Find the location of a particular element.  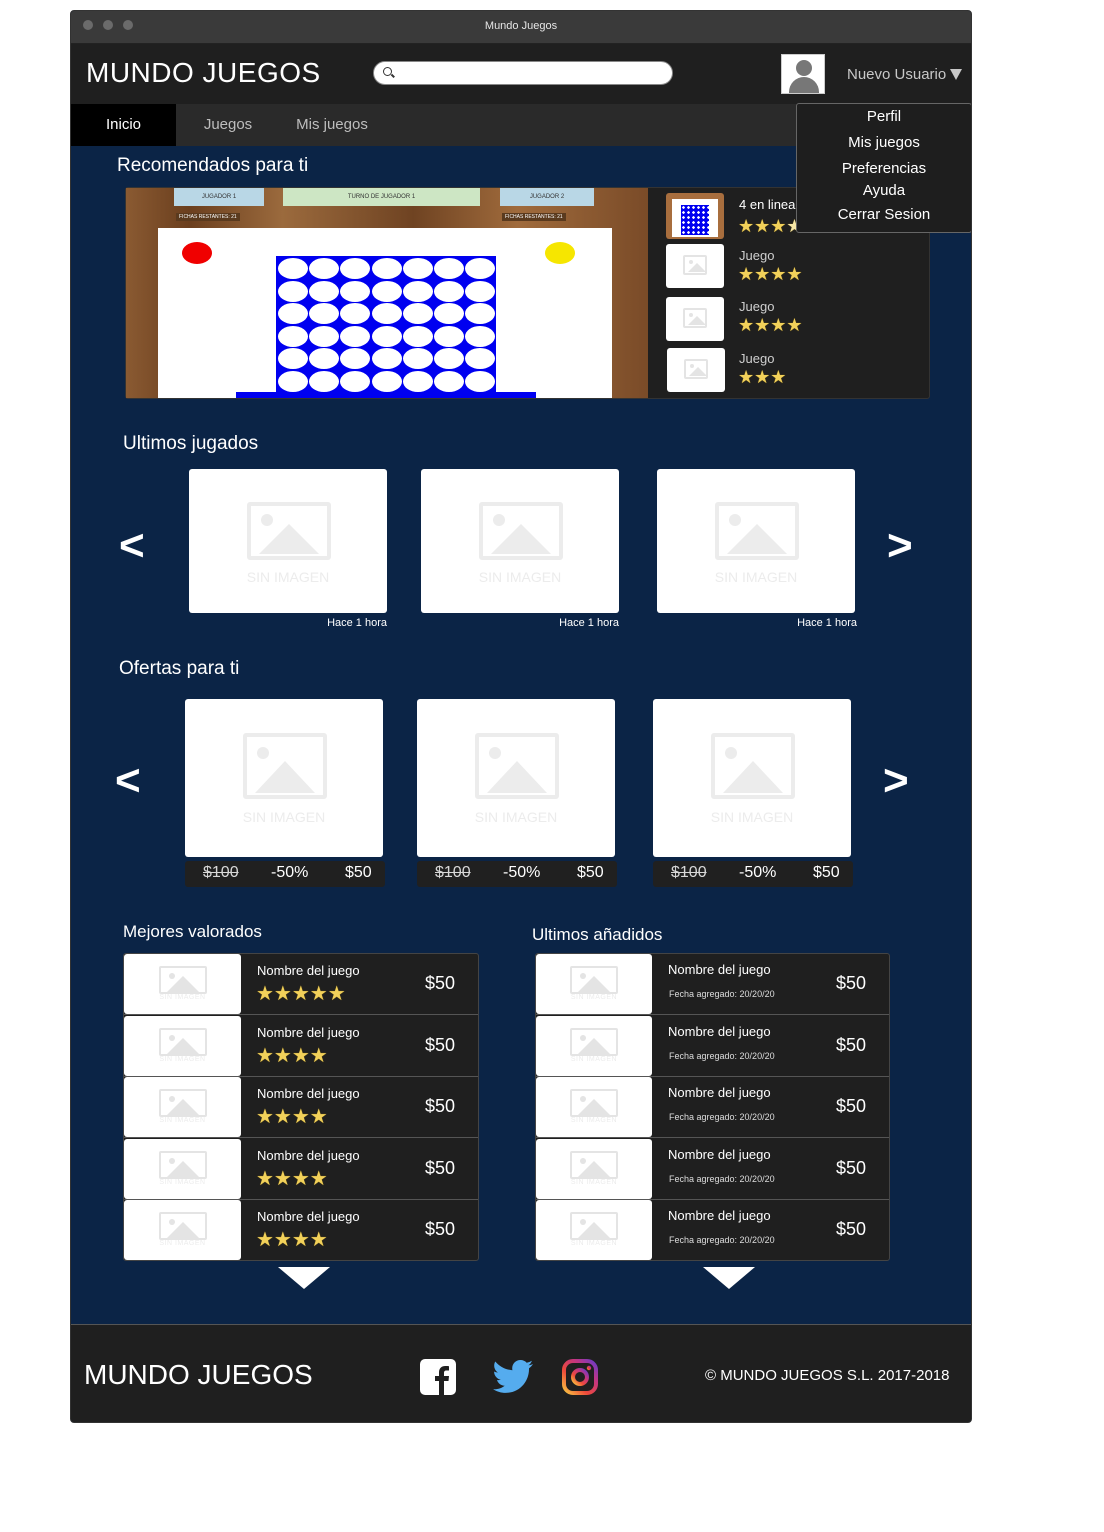

avatar-body is located at coordinates (804, 85).